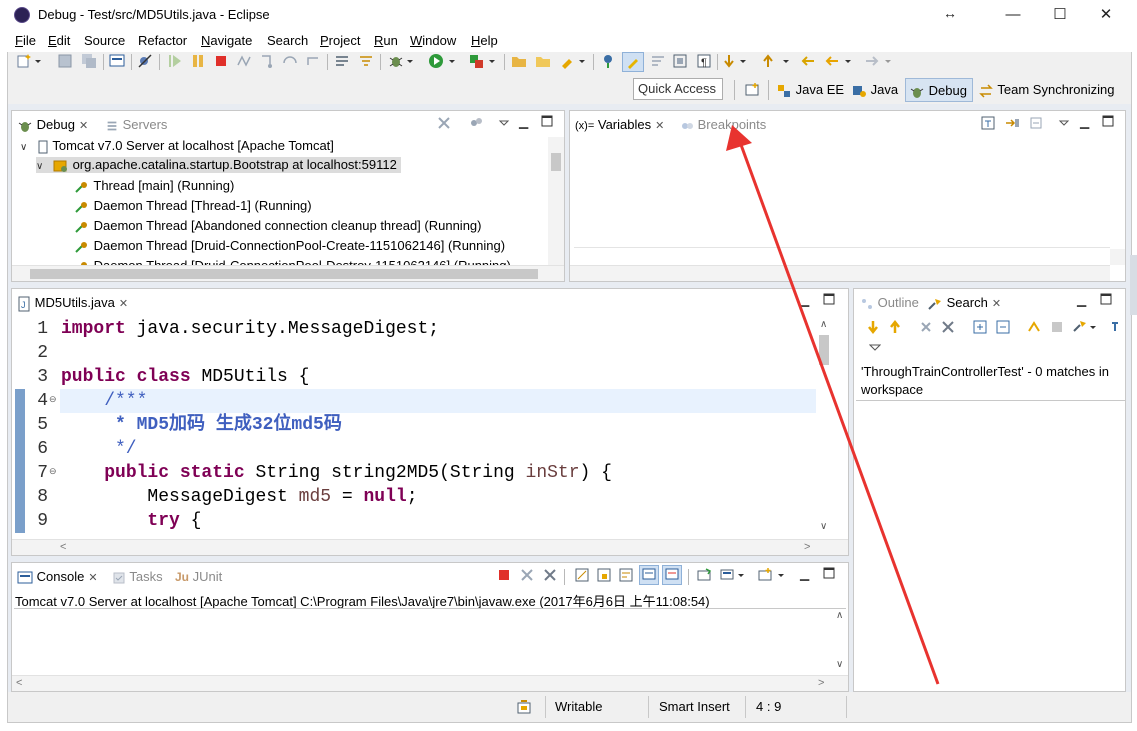  I want to click on run-search-again-icon, so click(1034, 327).